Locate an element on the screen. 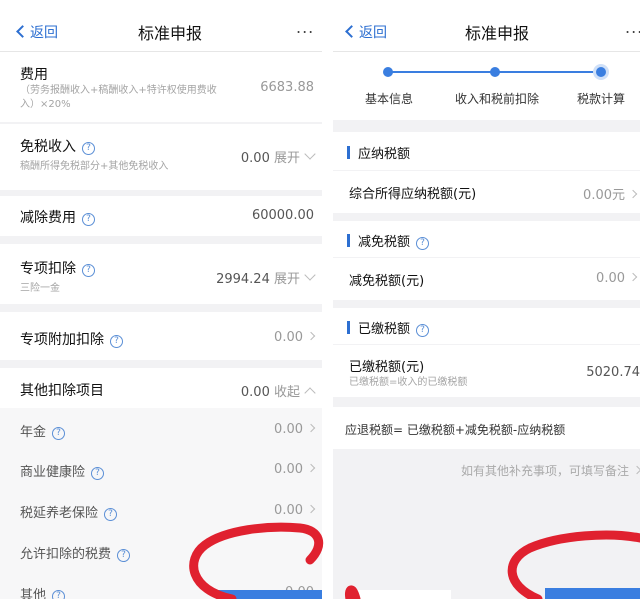  fee-row: 费用 （劳务报酬收入+稿酬收入+特许权使用费收 入）×20% 6683.88 is located at coordinates (161, 87).